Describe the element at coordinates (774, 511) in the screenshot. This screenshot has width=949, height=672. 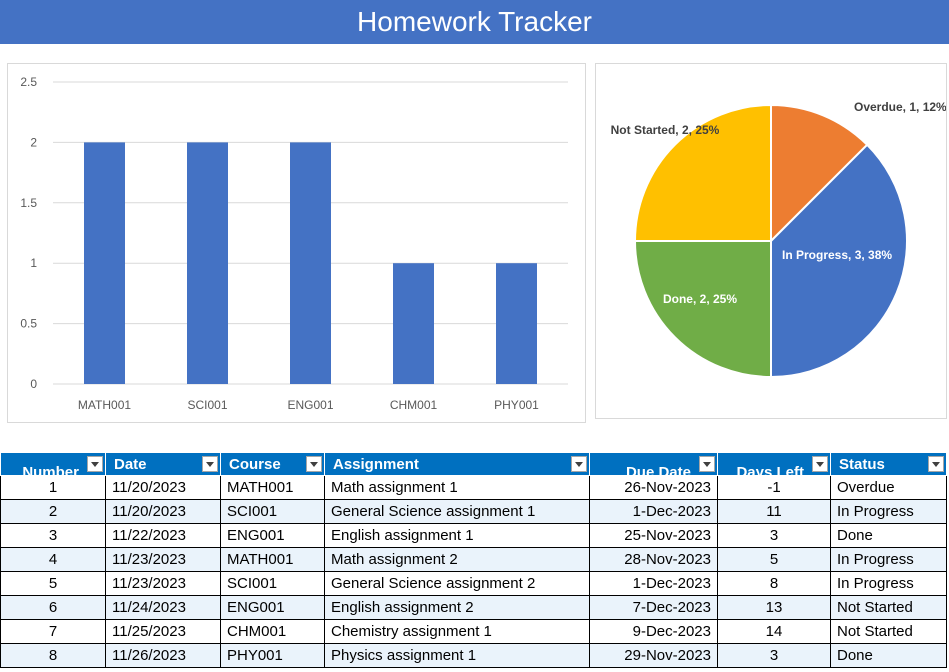
I see `cell-days-left: 11` at that location.